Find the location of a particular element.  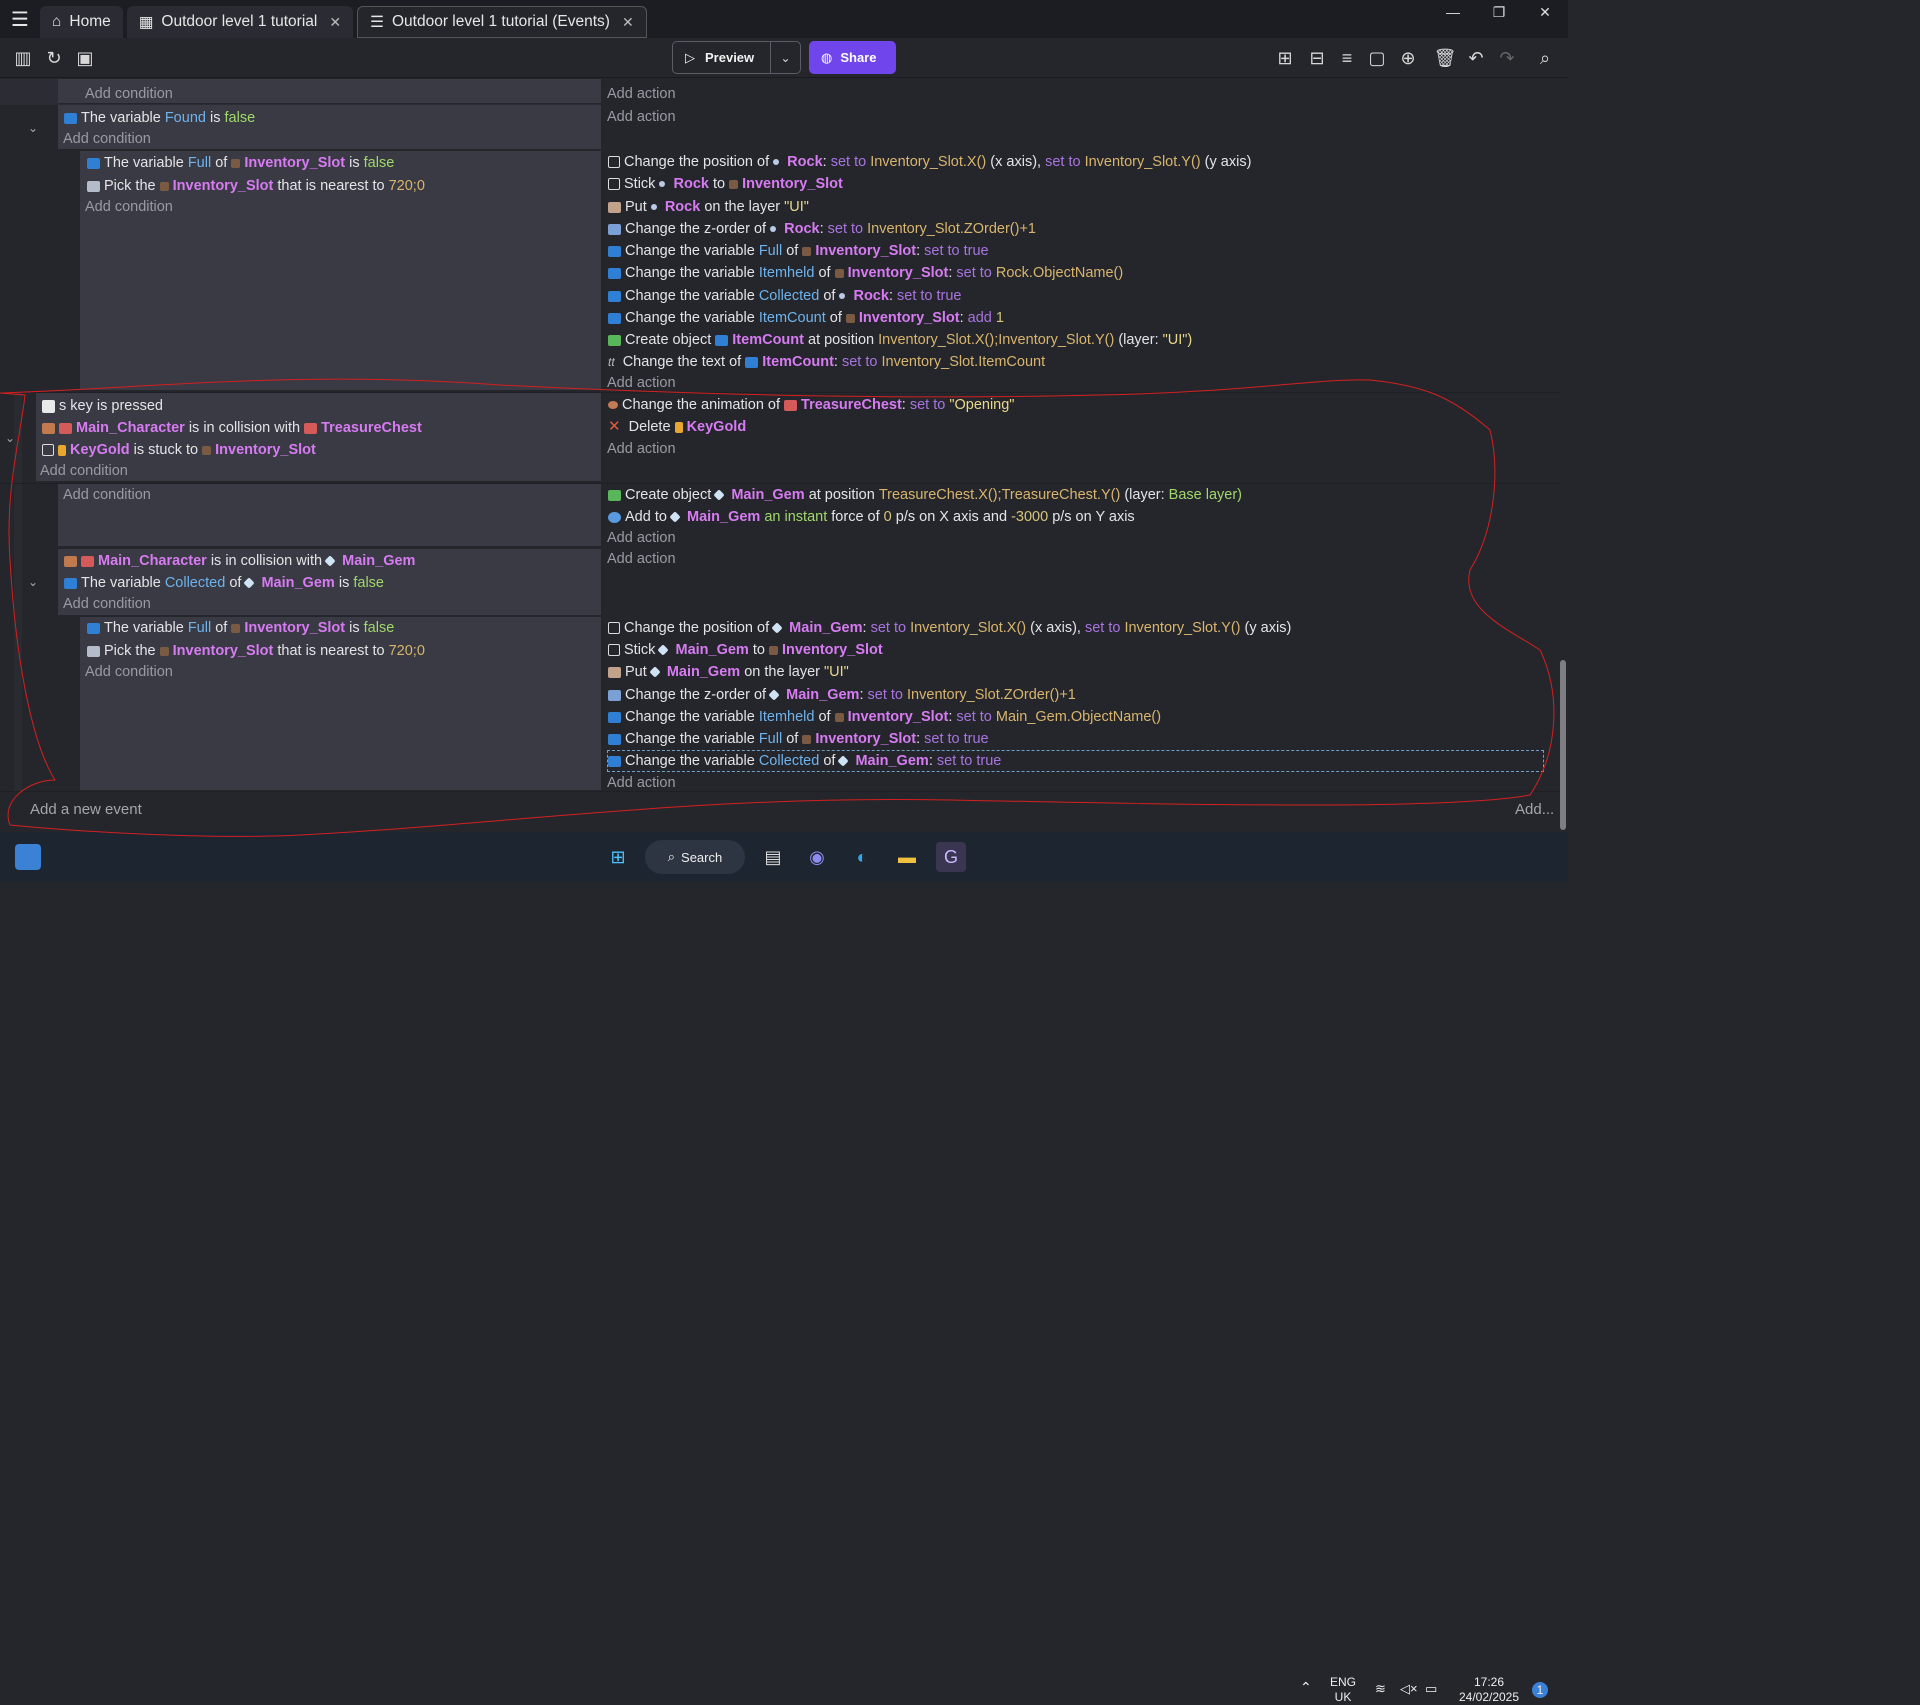

chevron-up-icon: ⌃ is located at coordinates (1306, 1687).